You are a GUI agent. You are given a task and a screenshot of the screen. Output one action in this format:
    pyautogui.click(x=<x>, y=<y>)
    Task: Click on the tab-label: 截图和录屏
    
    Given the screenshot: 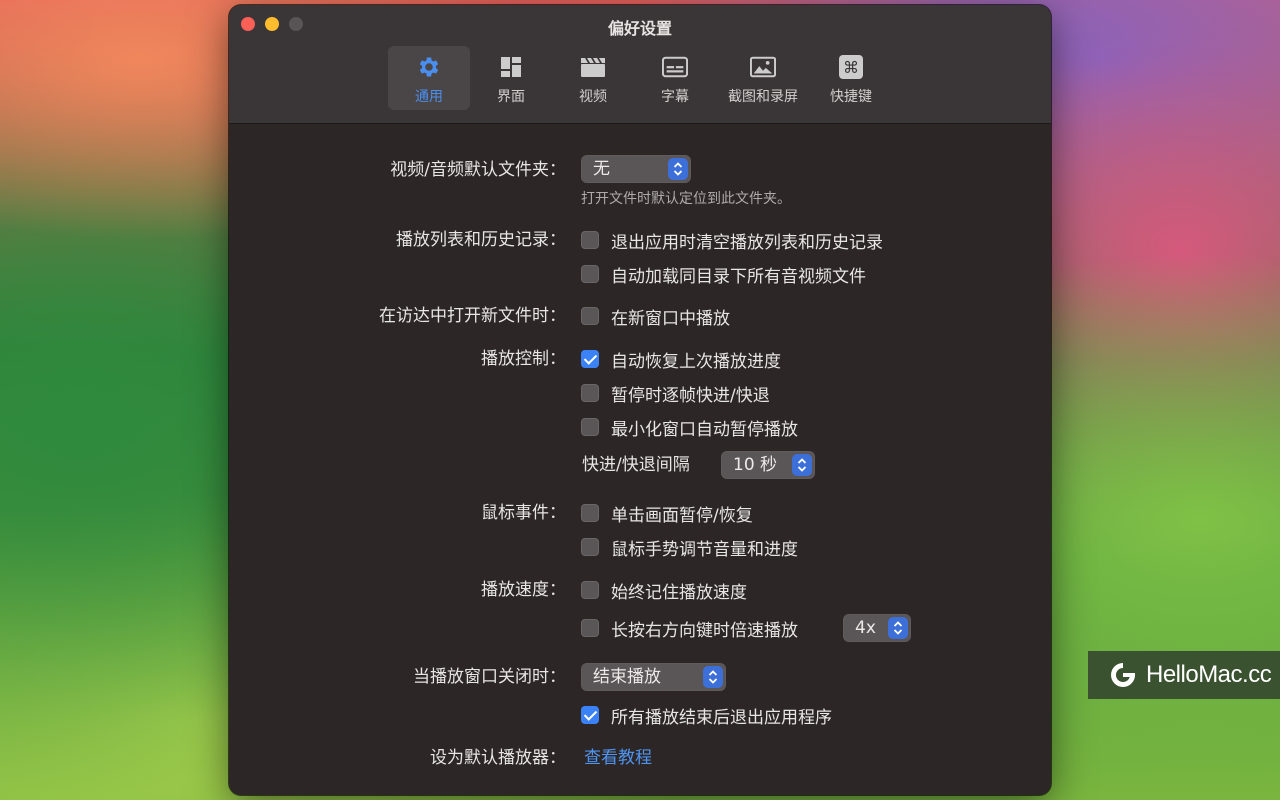 What is the action you would take?
    pyautogui.click(x=763, y=97)
    